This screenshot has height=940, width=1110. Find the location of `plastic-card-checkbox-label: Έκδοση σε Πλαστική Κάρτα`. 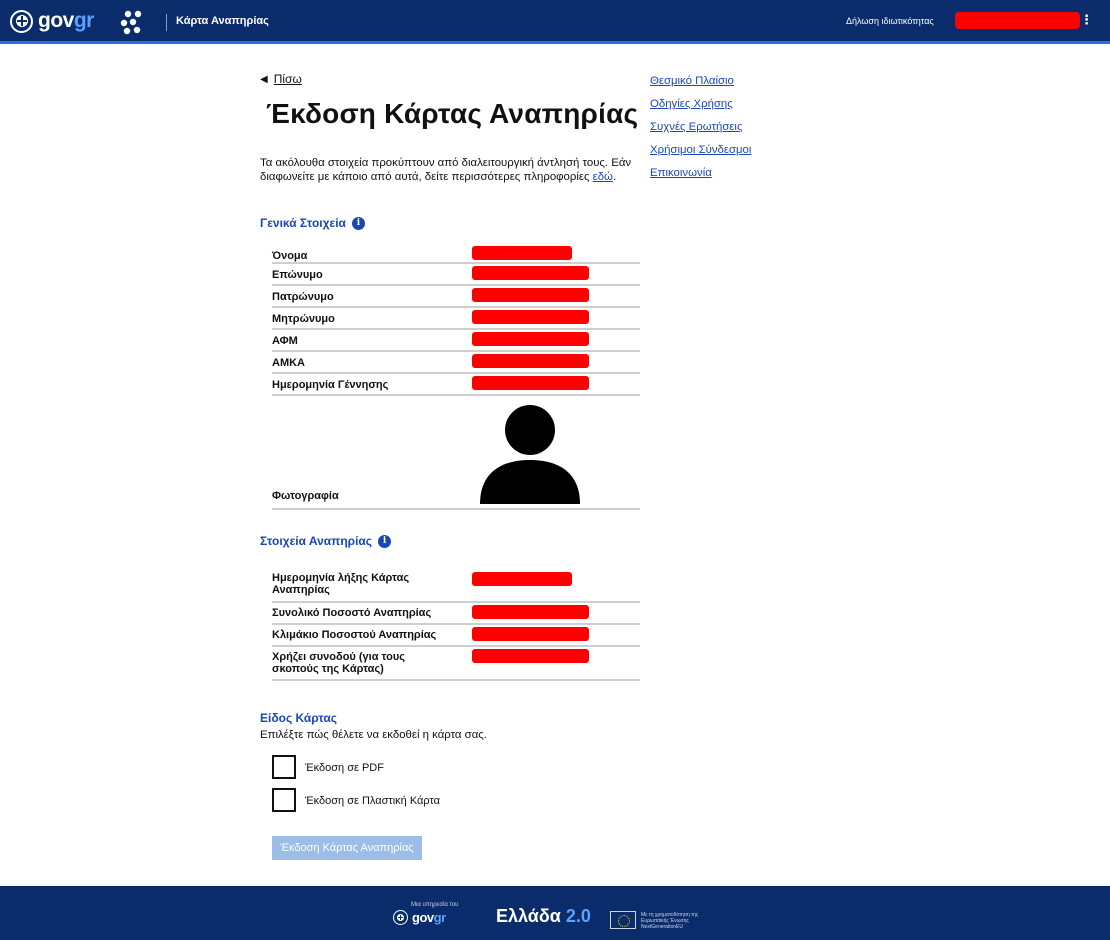

plastic-card-checkbox-label: Έκδοση σε Πλαστική Κάρτα is located at coordinates (372, 801).